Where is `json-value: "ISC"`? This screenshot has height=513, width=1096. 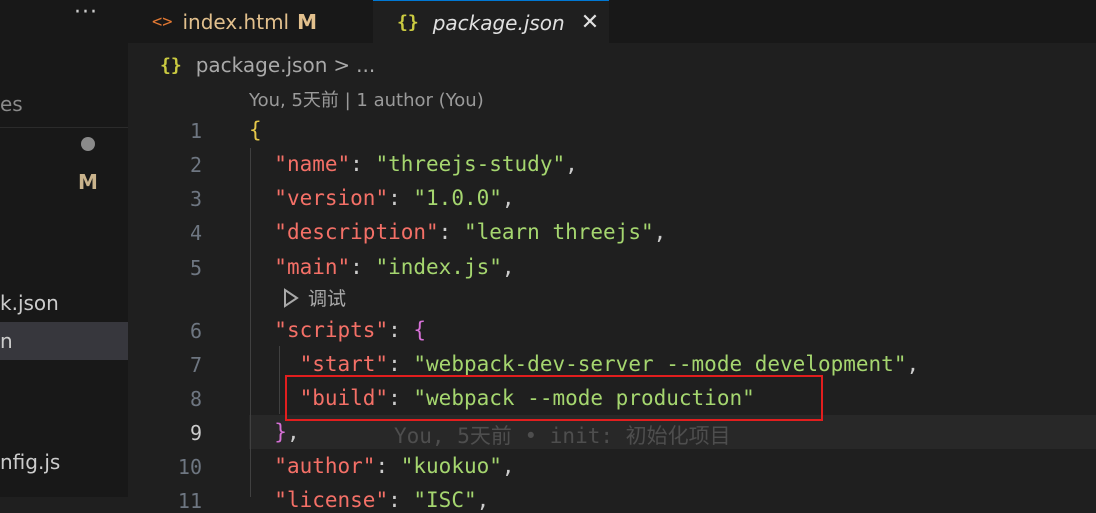 json-value: "ISC" is located at coordinates (445, 500).